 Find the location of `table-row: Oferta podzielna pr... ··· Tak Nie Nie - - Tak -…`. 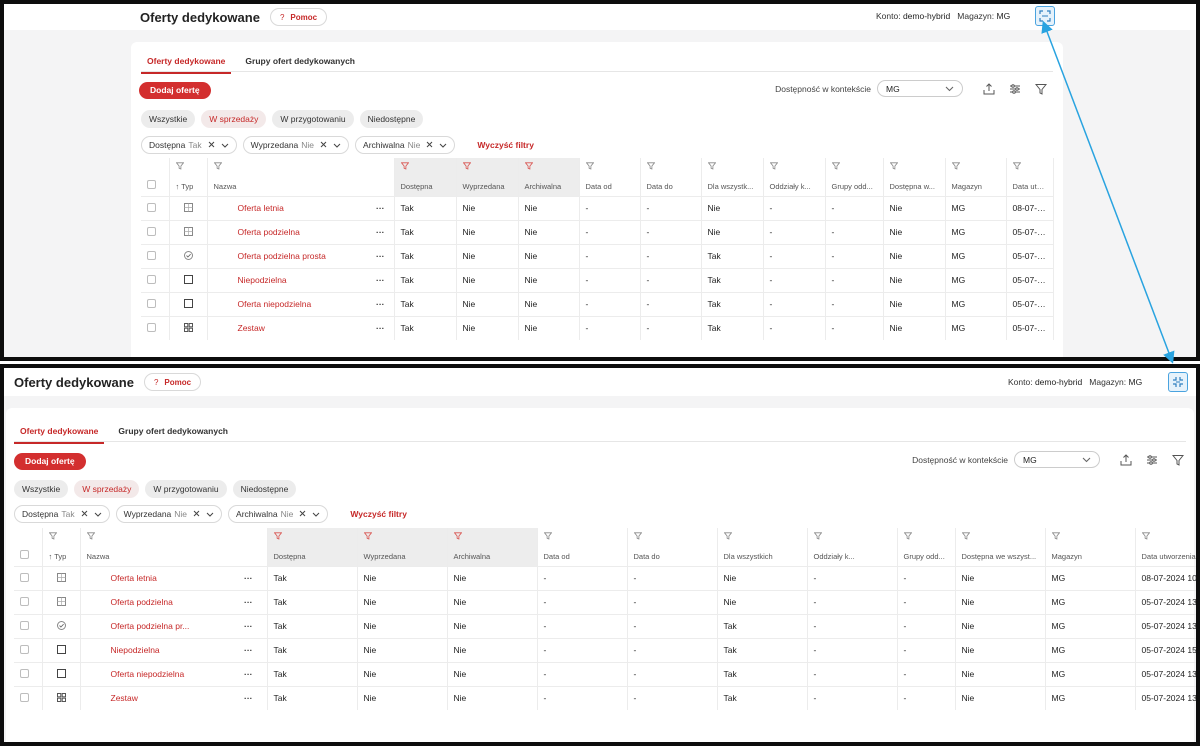

table-row: Oferta podzielna pr... ··· Tak Nie Nie - - Tak -… is located at coordinates (605, 625).